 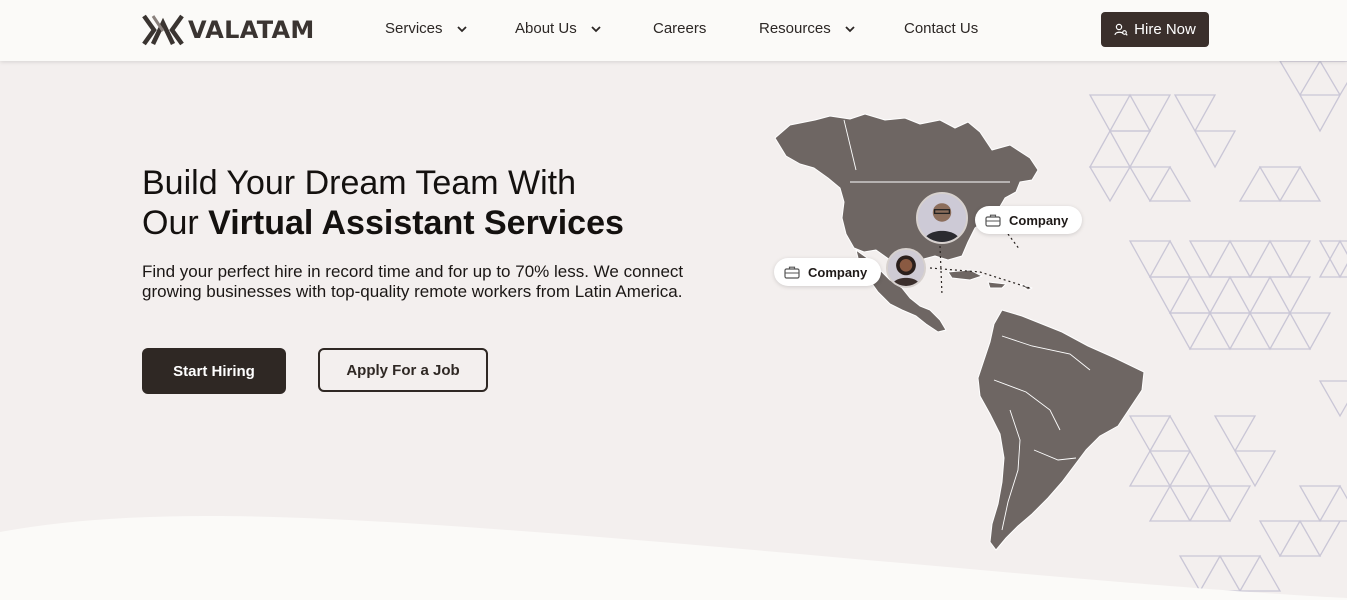 I want to click on nav-item-resources: Resources, so click(x=808, y=28).